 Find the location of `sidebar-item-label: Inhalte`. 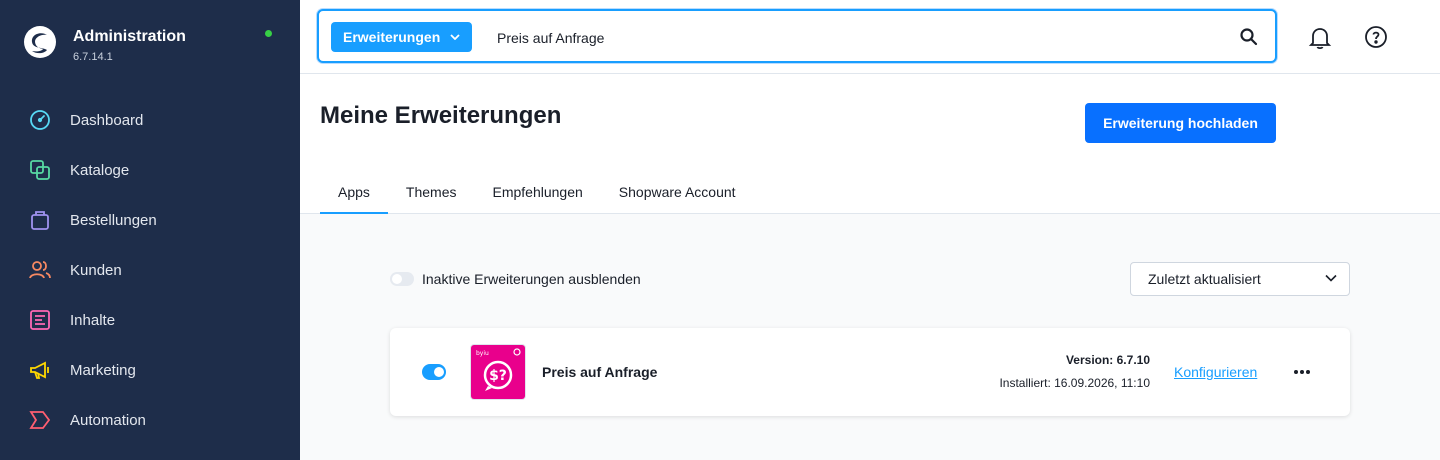

sidebar-item-label: Inhalte is located at coordinates (93, 320).